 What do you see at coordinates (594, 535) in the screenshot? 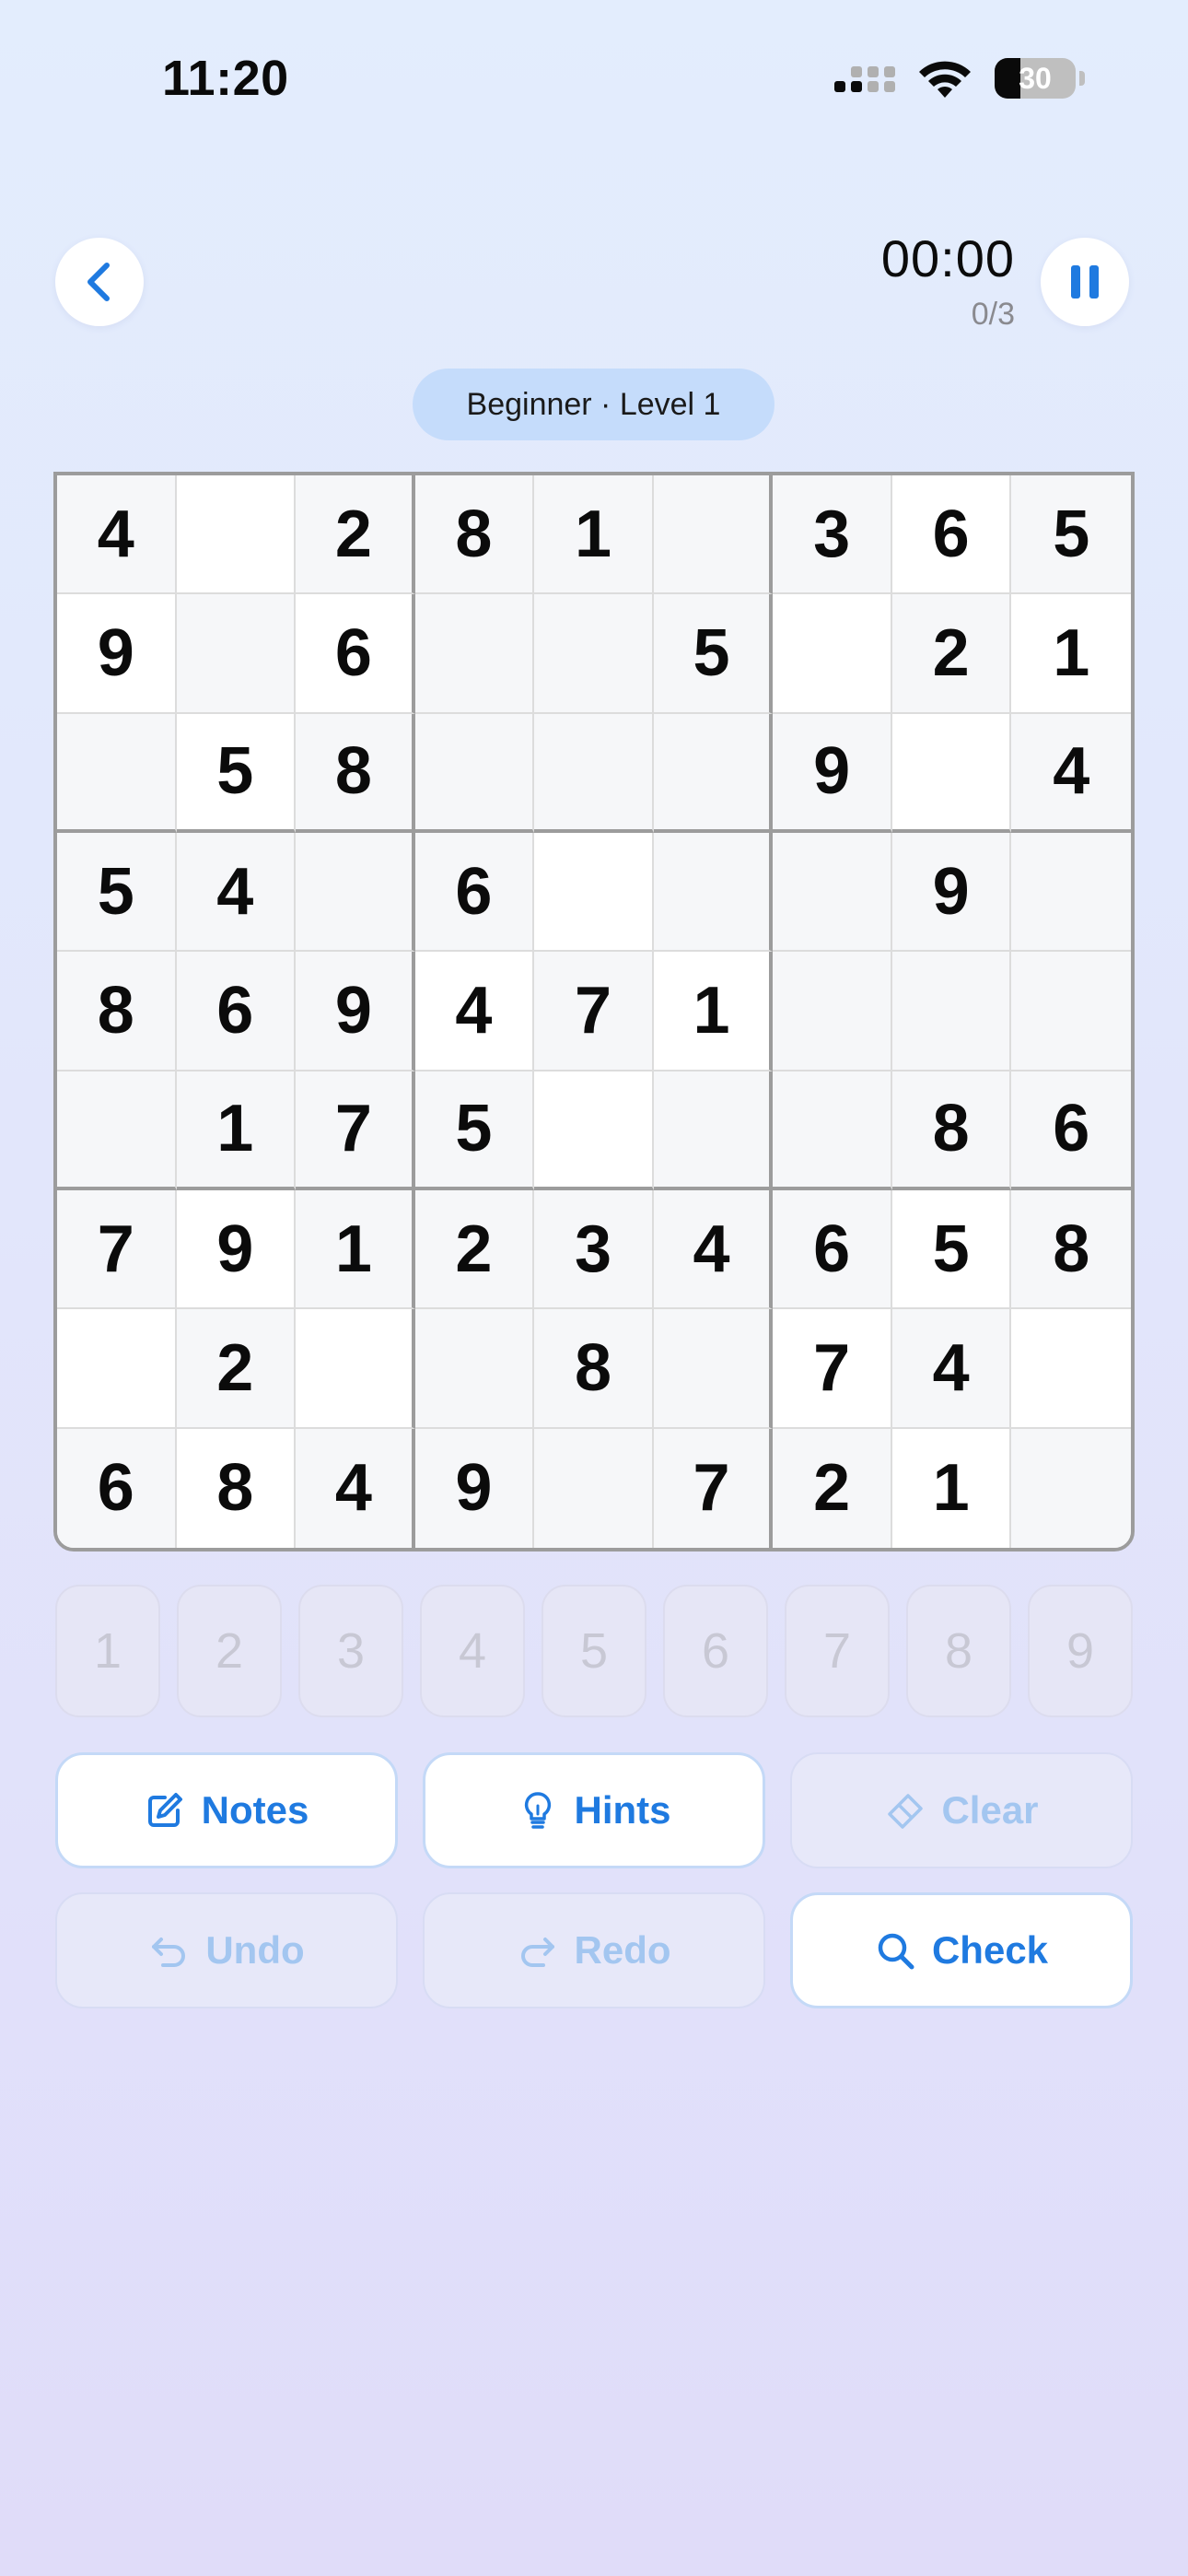
I see `sudoku-cell-r1c5: 1` at bounding box center [594, 535].